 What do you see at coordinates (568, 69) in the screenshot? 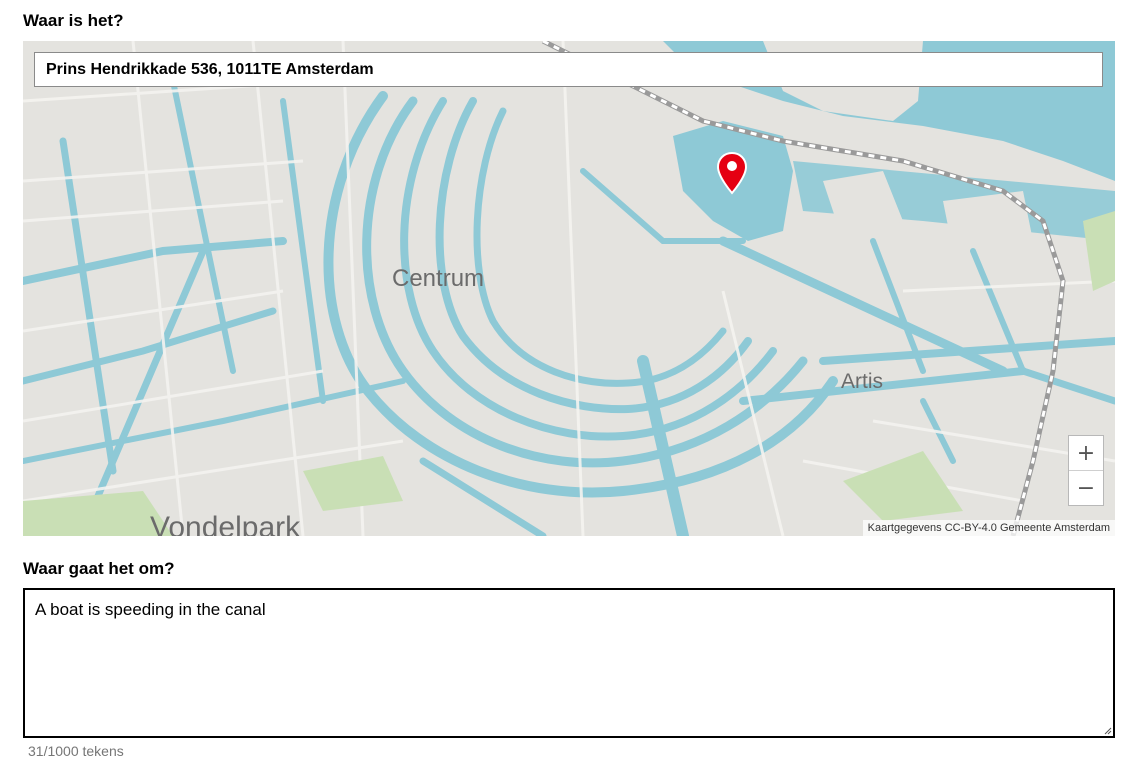
I see `address-input` at bounding box center [568, 69].